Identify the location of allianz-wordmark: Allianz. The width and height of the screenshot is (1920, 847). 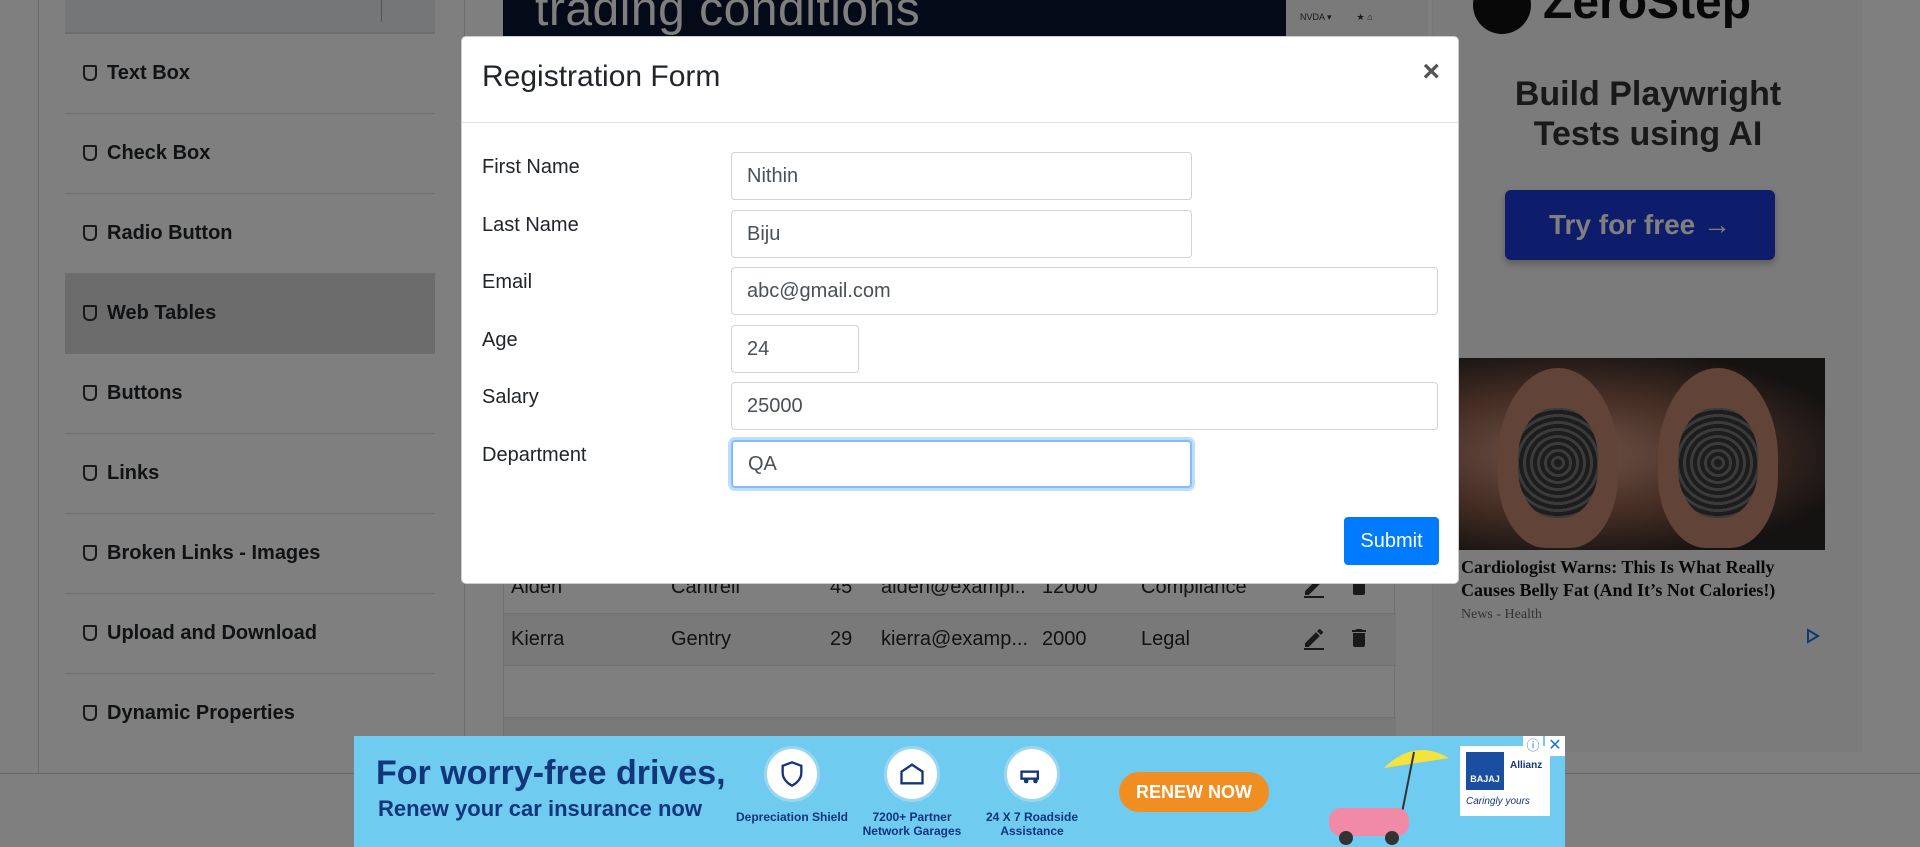
(1526, 765).